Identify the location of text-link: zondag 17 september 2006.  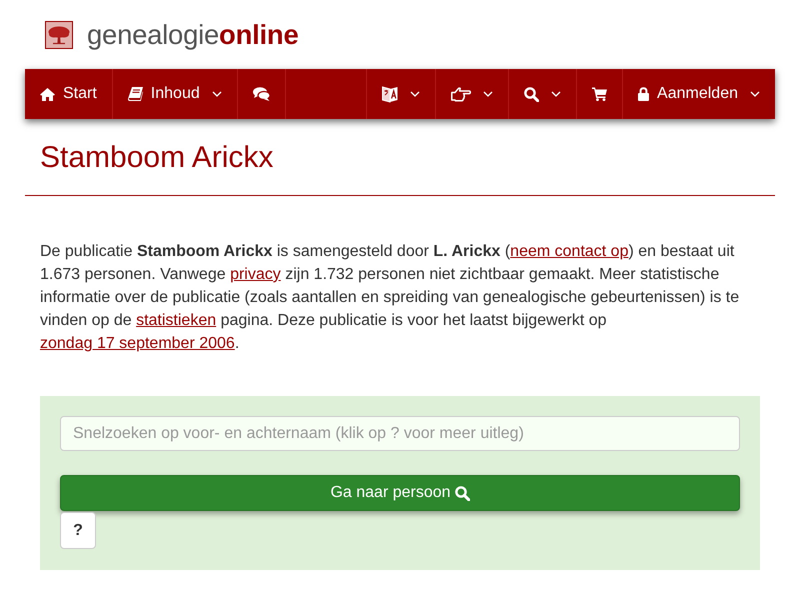
(137, 343).